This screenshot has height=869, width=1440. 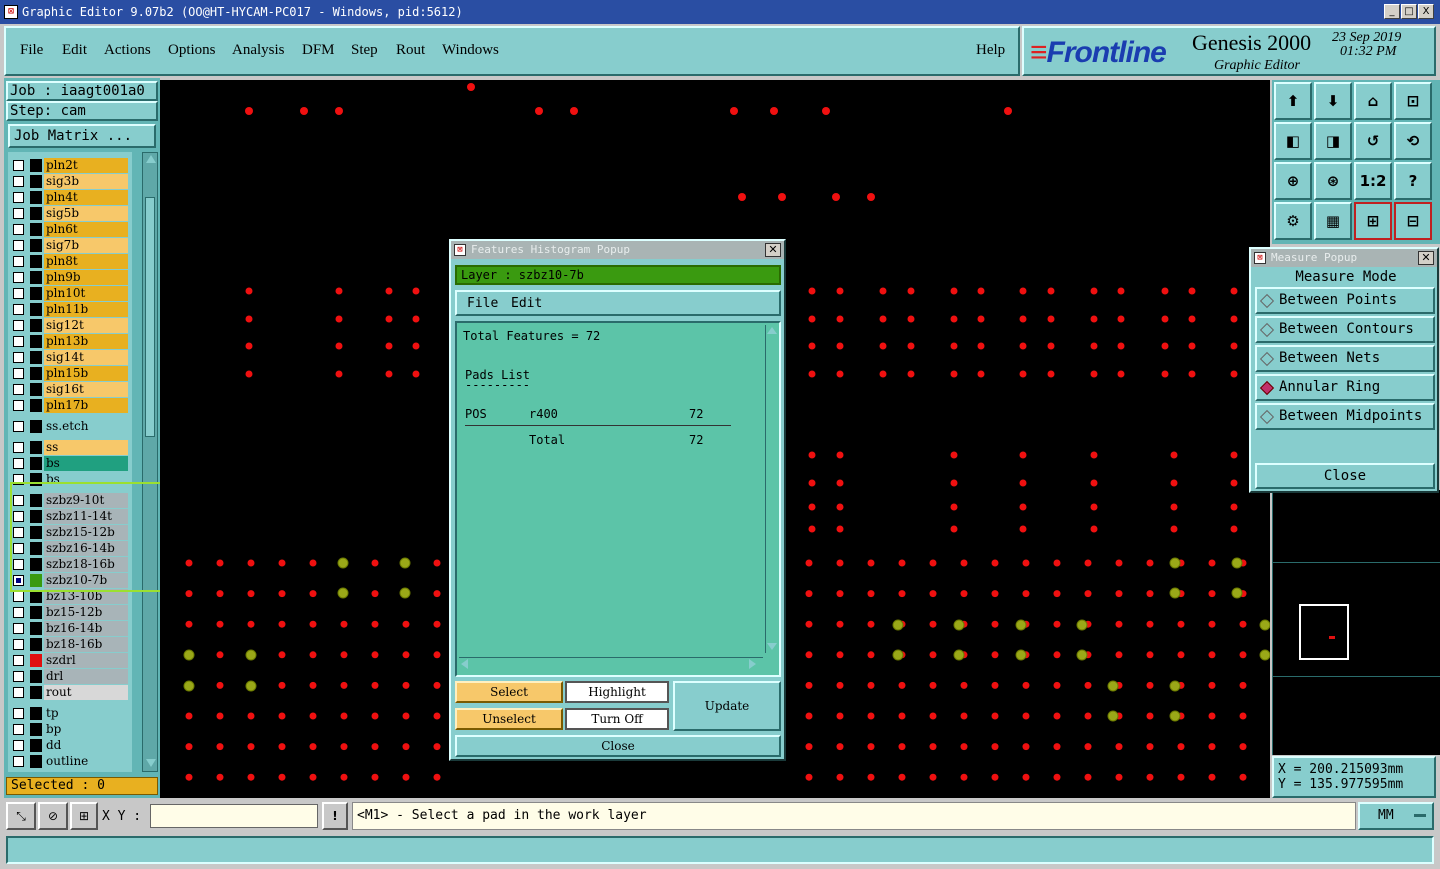 I want to click on scroll-up-icon, so click(x=151, y=159).